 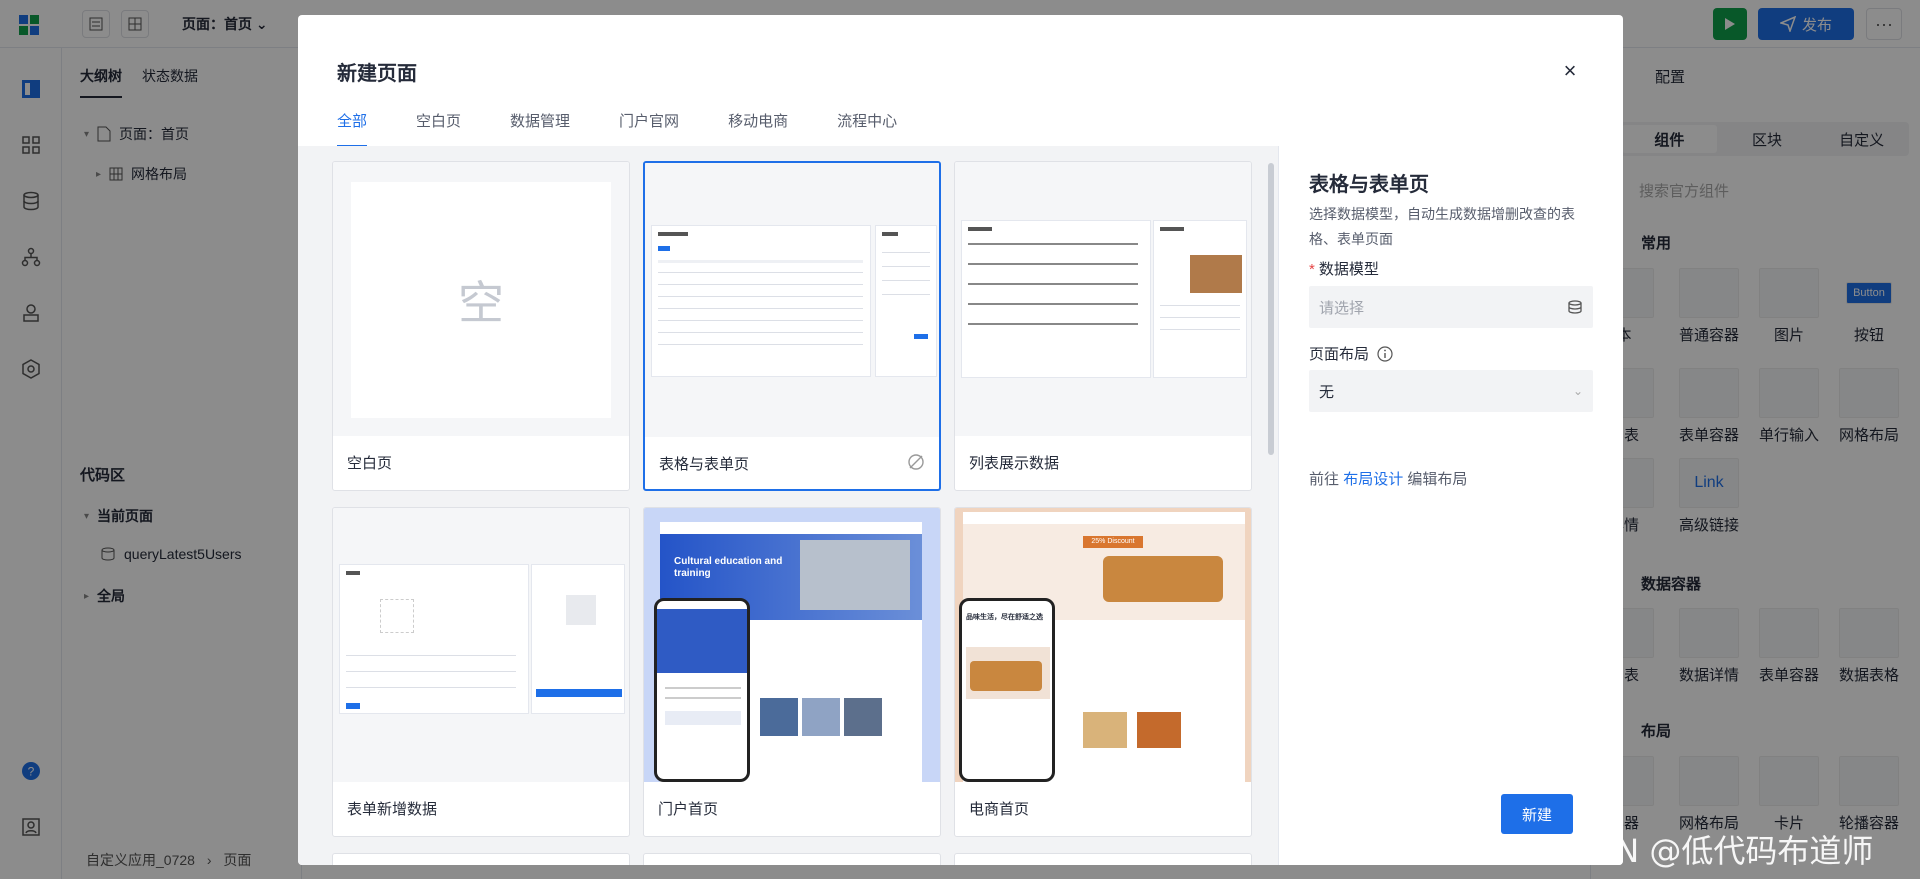 I want to click on template-label: 电商首页, so click(x=999, y=809).